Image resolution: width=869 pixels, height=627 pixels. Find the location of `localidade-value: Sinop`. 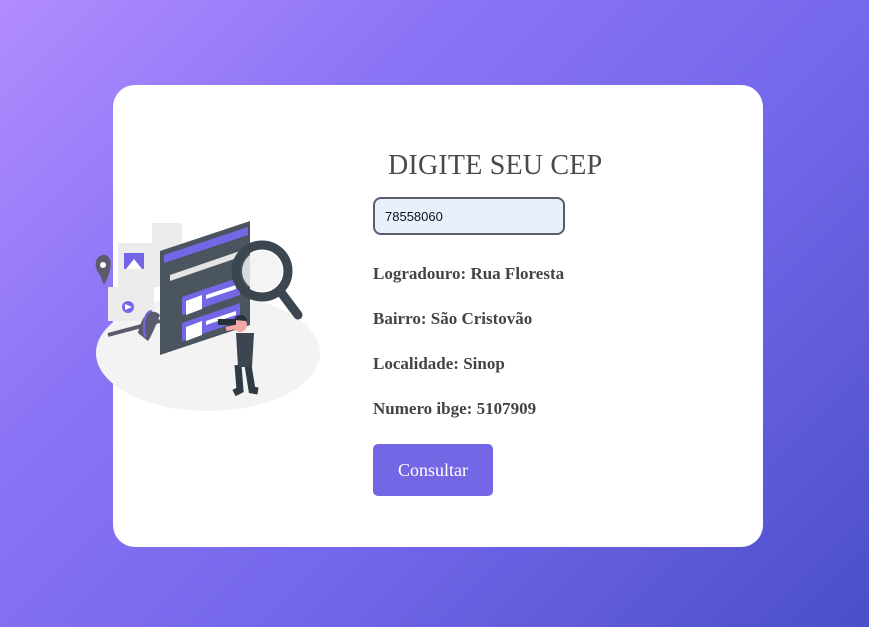

localidade-value: Sinop is located at coordinates (484, 363).